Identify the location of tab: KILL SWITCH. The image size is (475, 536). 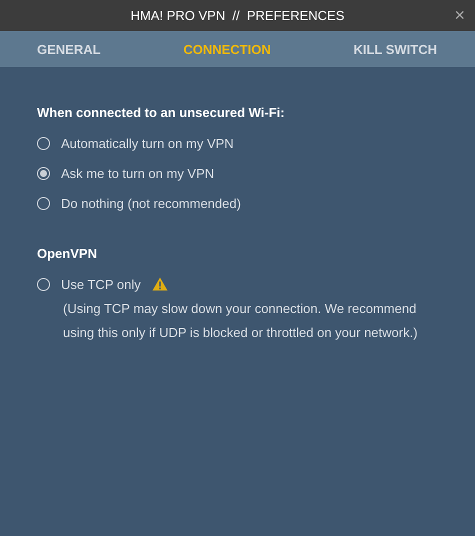
(395, 49).